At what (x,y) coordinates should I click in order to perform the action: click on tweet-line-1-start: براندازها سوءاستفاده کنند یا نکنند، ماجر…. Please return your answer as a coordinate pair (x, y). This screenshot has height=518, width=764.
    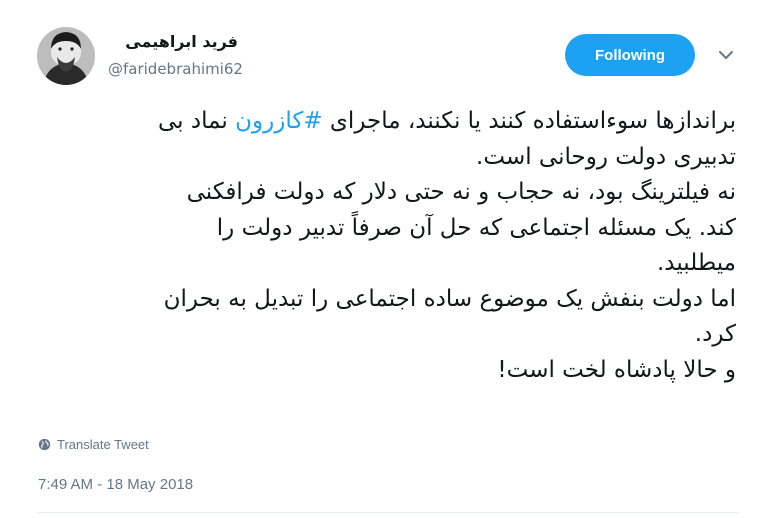
    Looking at the image, I should click on (529, 121).